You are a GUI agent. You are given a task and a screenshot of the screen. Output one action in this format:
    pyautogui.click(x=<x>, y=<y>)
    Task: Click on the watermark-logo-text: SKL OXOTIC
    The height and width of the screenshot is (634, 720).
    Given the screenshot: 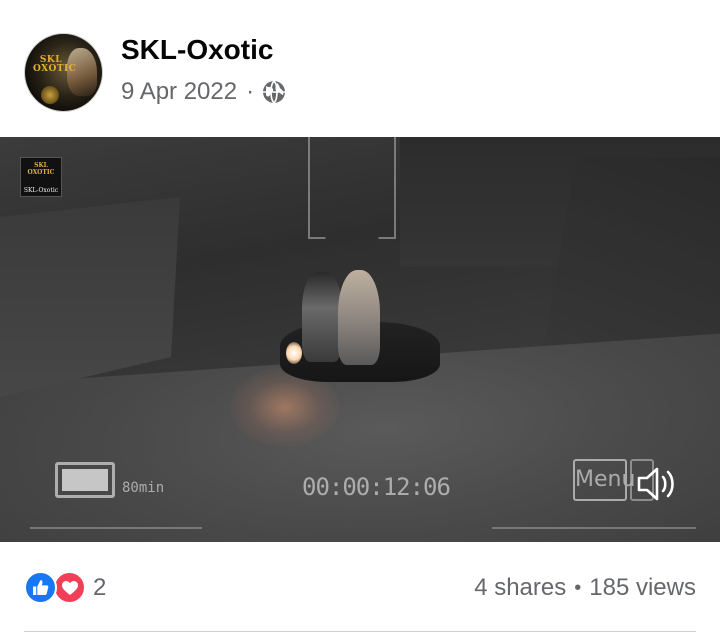 What is the action you would take?
    pyautogui.click(x=41, y=169)
    